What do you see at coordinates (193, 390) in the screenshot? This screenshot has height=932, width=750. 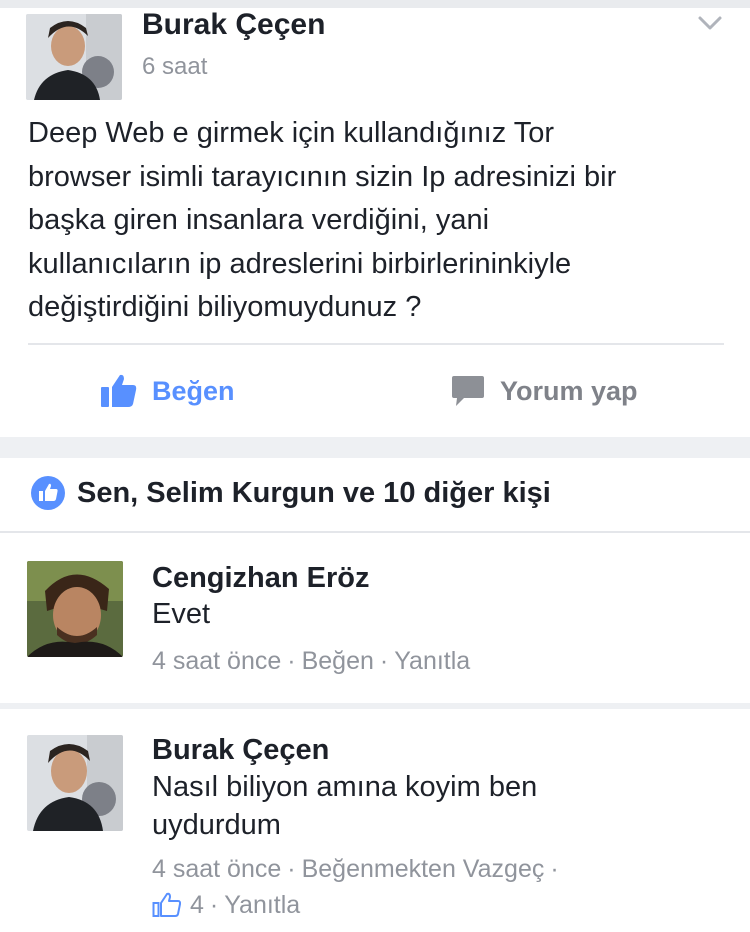 I see `like-button-label: Beğen` at bounding box center [193, 390].